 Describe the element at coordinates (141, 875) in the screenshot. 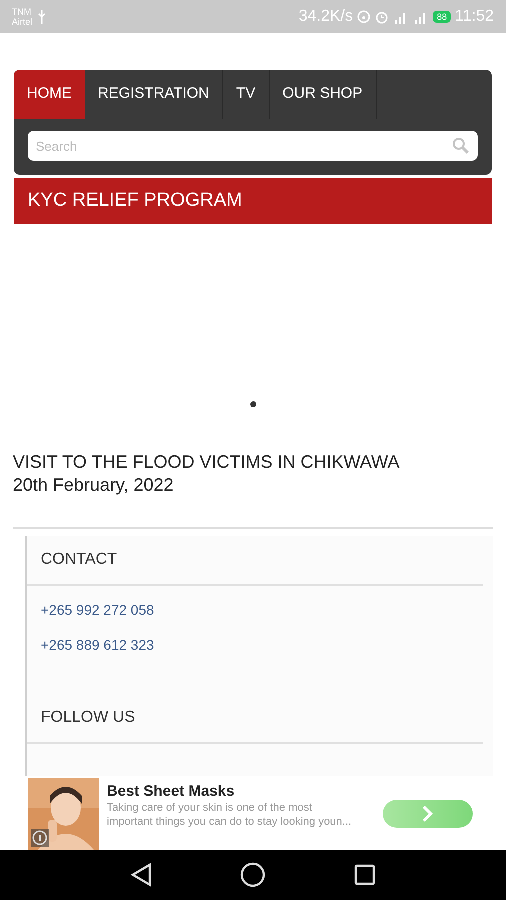

I see `back-icon` at that location.